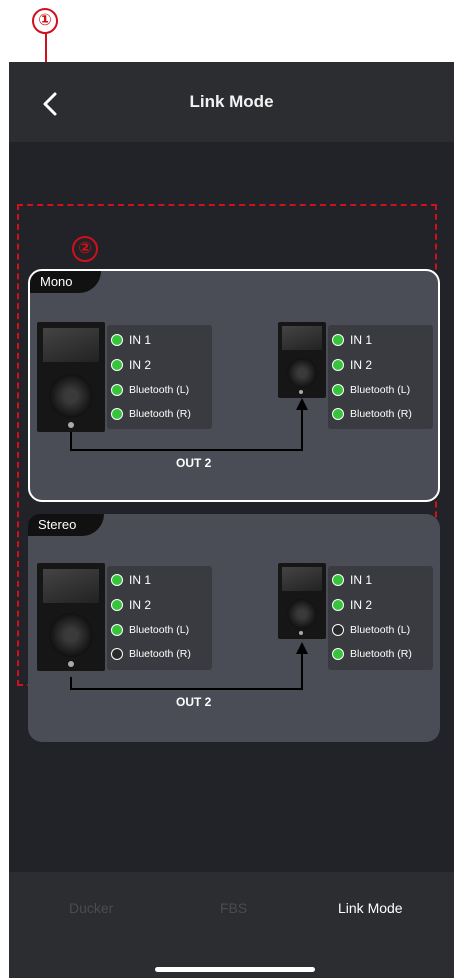 The width and height of the screenshot is (454, 978). Describe the element at coordinates (151, 654) in the screenshot. I see `stereo-left-btr: Bluetooth (R)` at that location.